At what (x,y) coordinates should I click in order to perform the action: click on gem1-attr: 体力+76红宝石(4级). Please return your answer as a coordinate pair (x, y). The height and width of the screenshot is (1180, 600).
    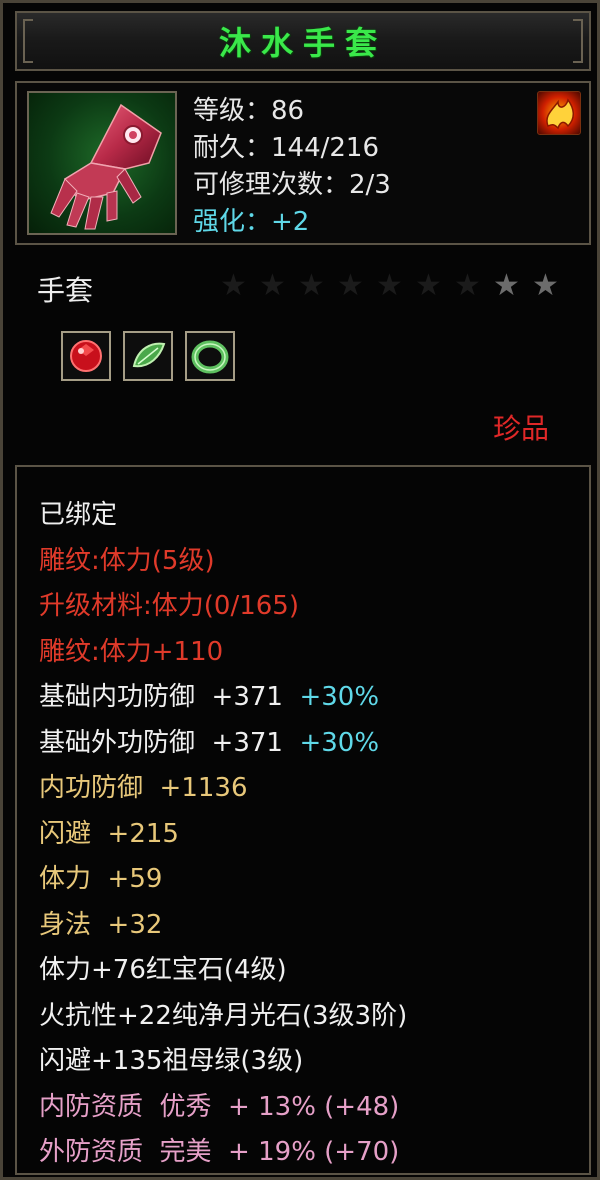
    Looking at the image, I should click on (163, 970).